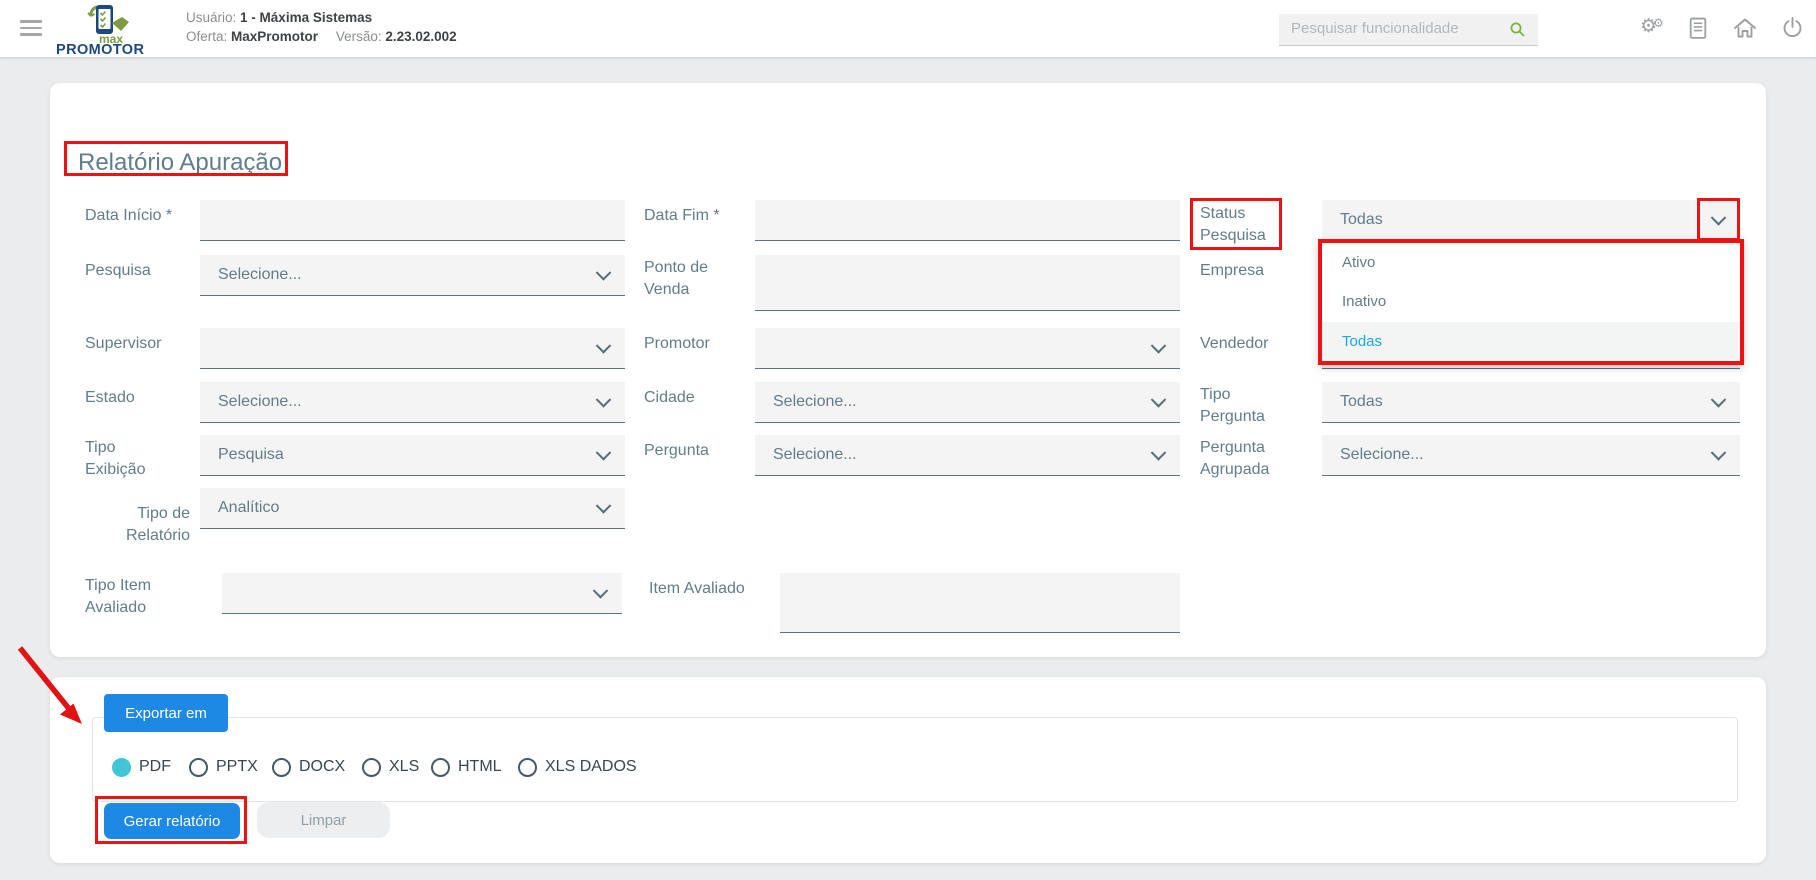 This screenshot has height=880, width=1816. What do you see at coordinates (322, 766) in the screenshot?
I see `format-label: DOCX` at bounding box center [322, 766].